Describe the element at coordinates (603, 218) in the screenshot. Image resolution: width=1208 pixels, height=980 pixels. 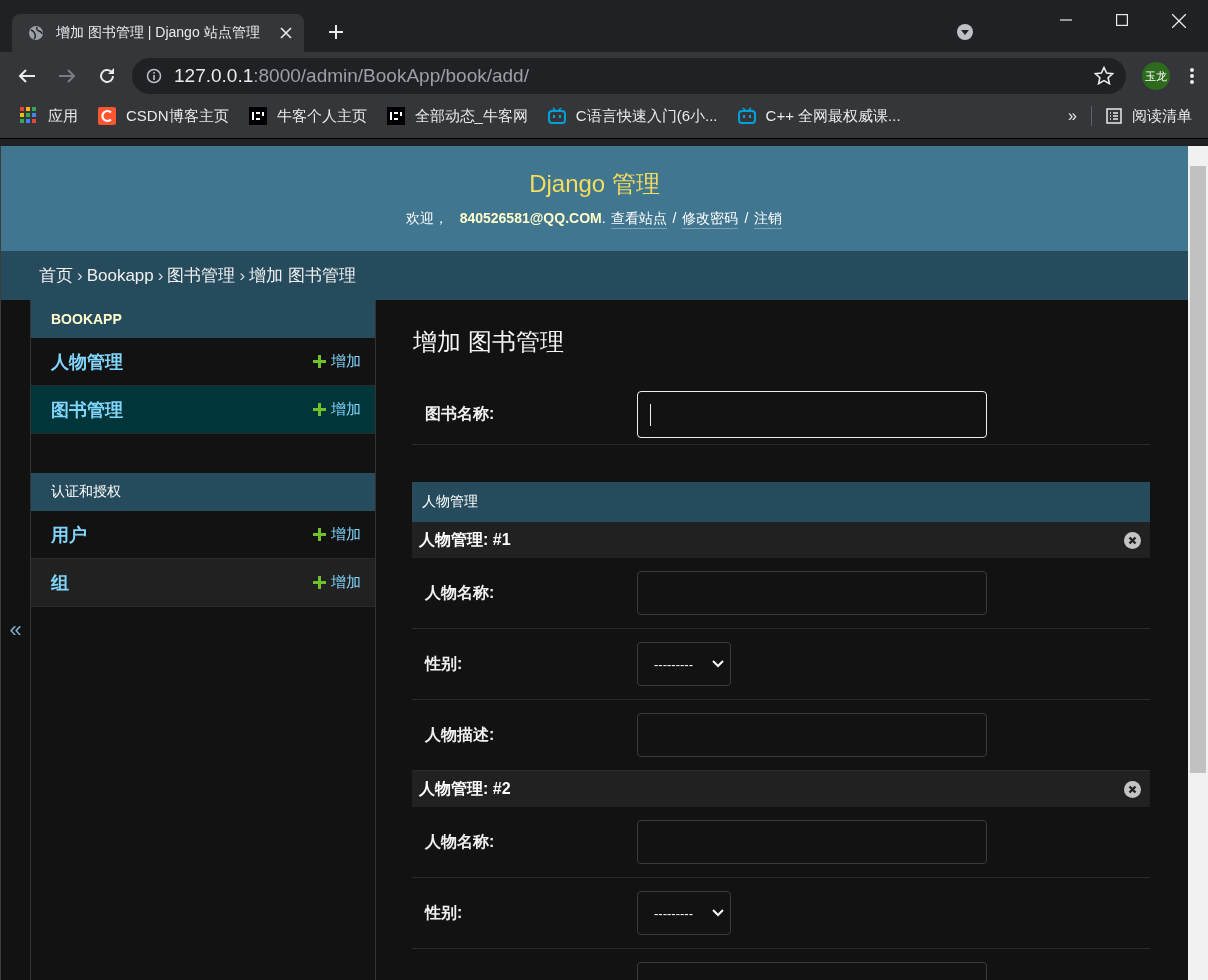
I see `punctuation: .` at that location.